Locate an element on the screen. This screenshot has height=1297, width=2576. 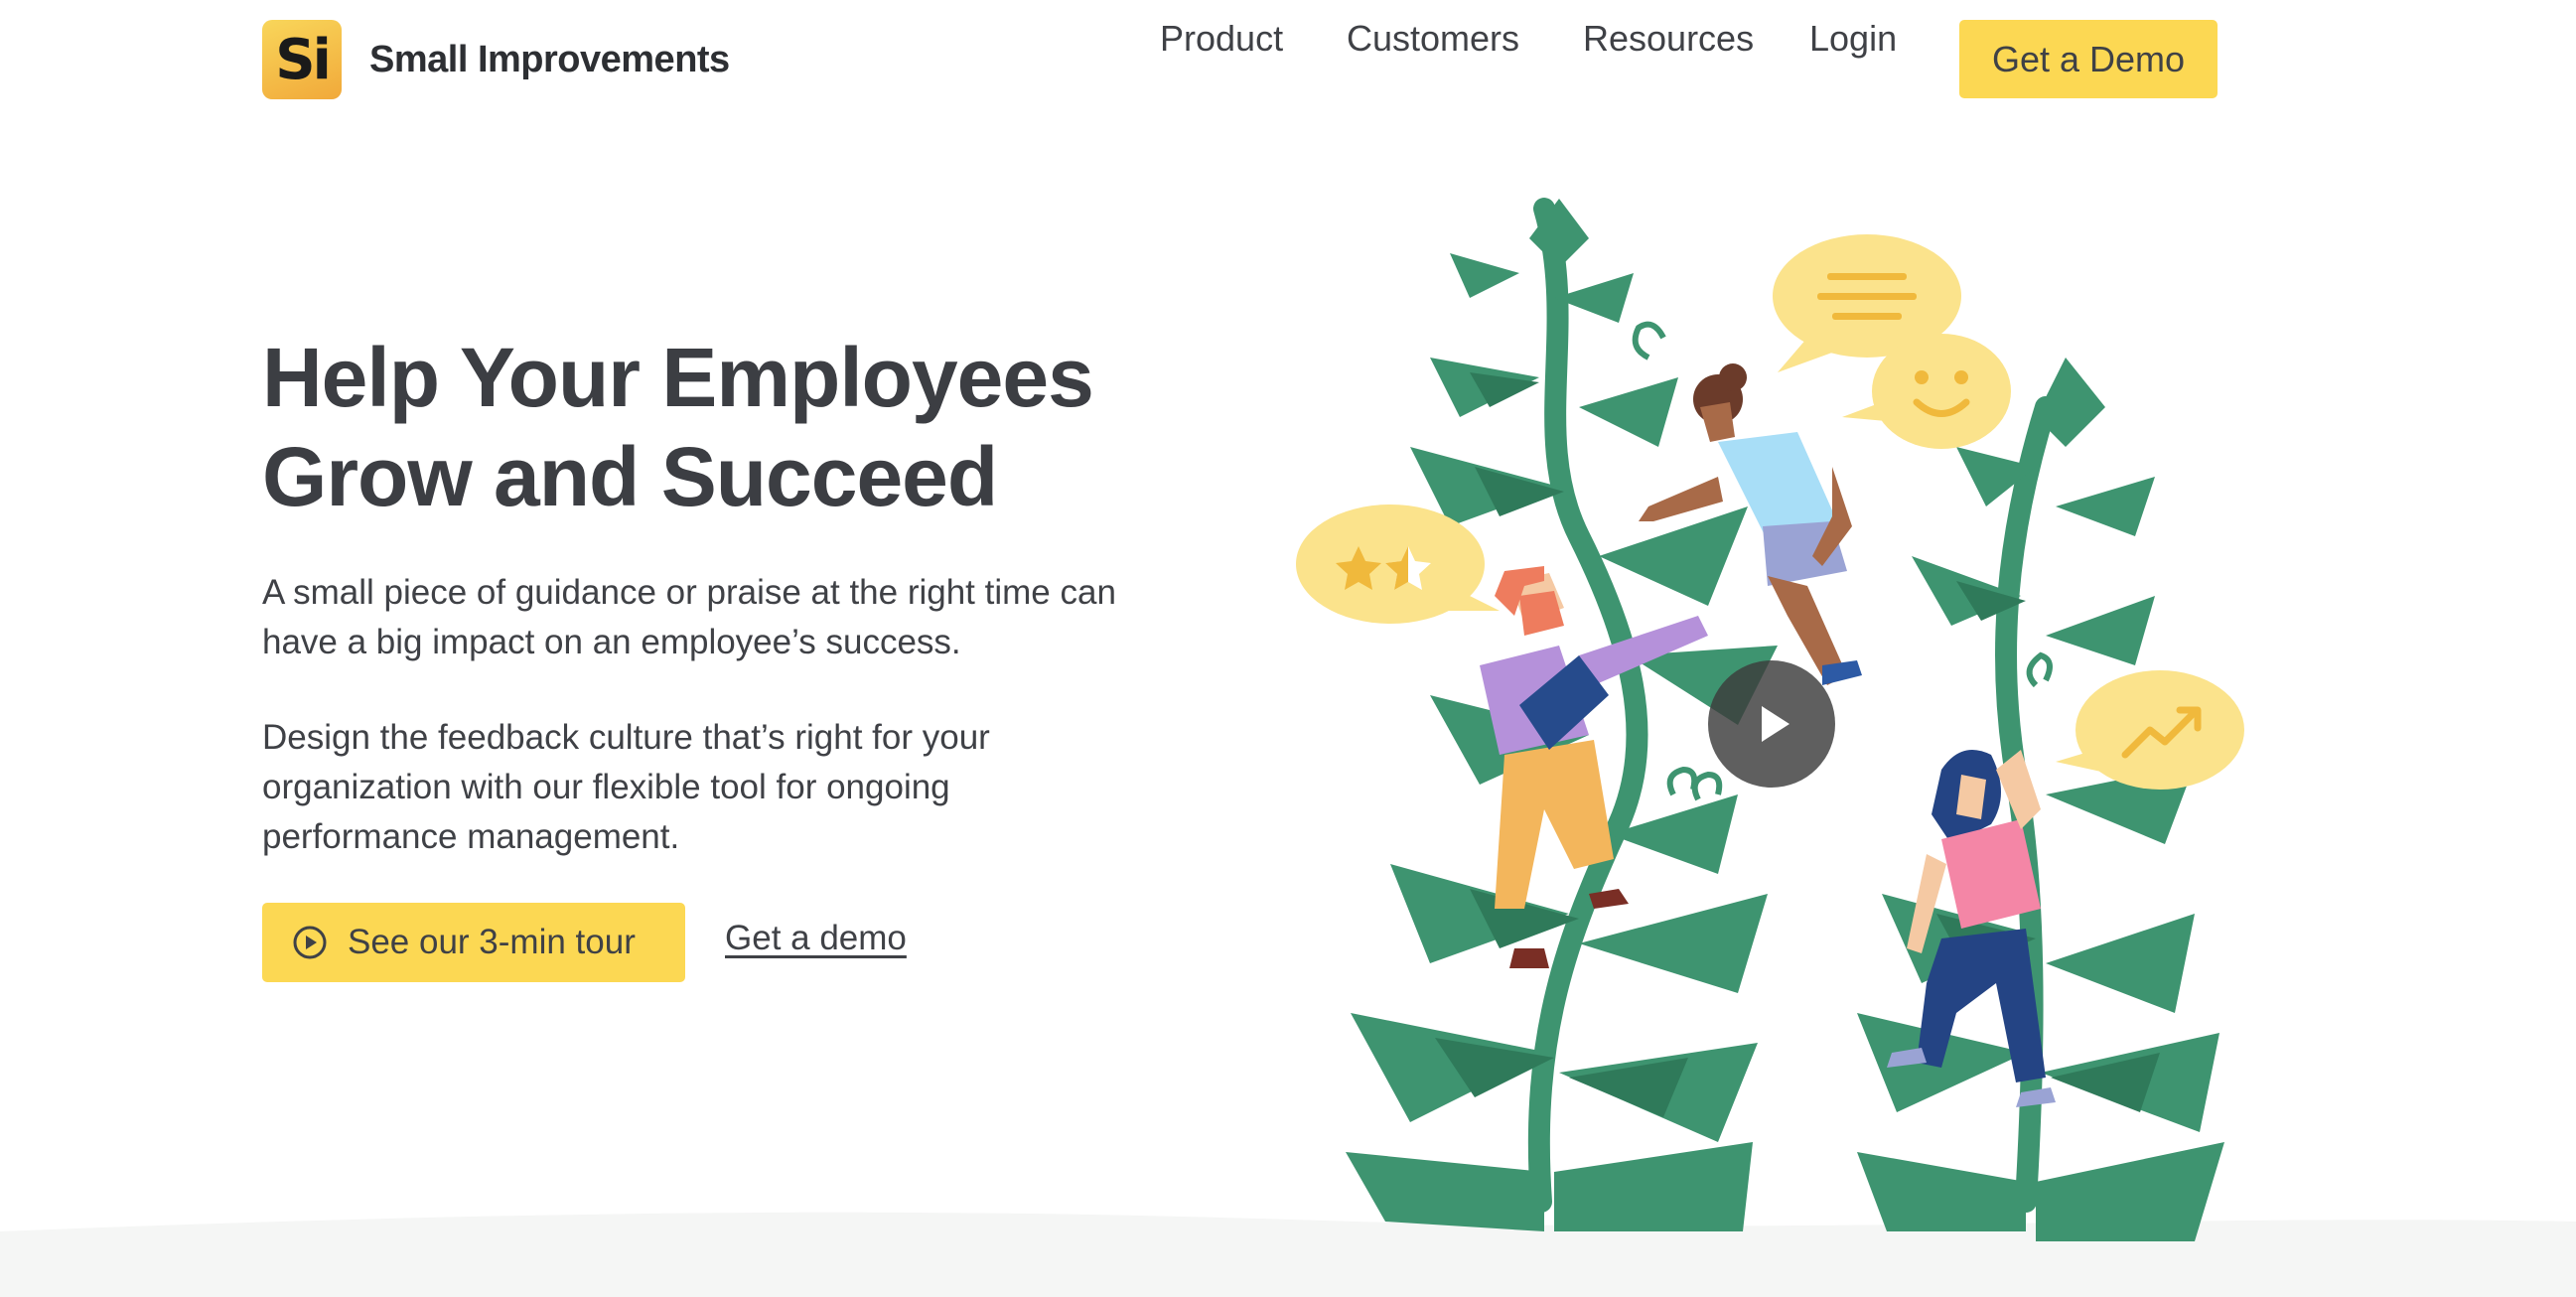
nav-resources: Resources is located at coordinates (1668, 39).